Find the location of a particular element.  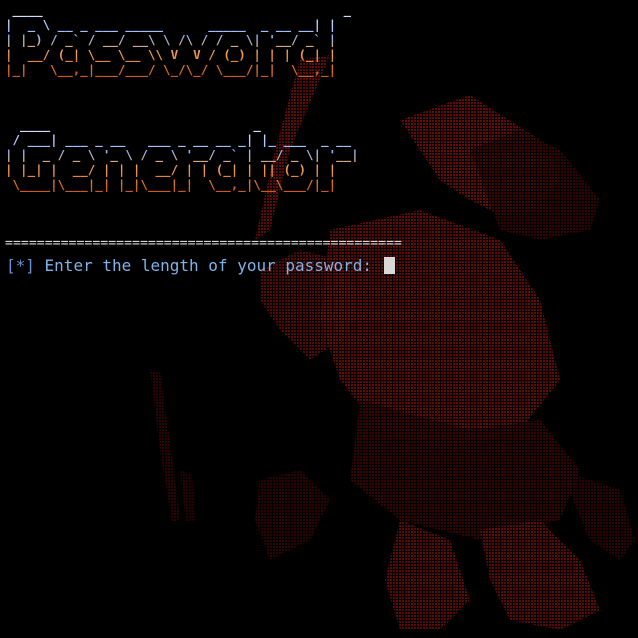

text-cursor is located at coordinates (389, 265).